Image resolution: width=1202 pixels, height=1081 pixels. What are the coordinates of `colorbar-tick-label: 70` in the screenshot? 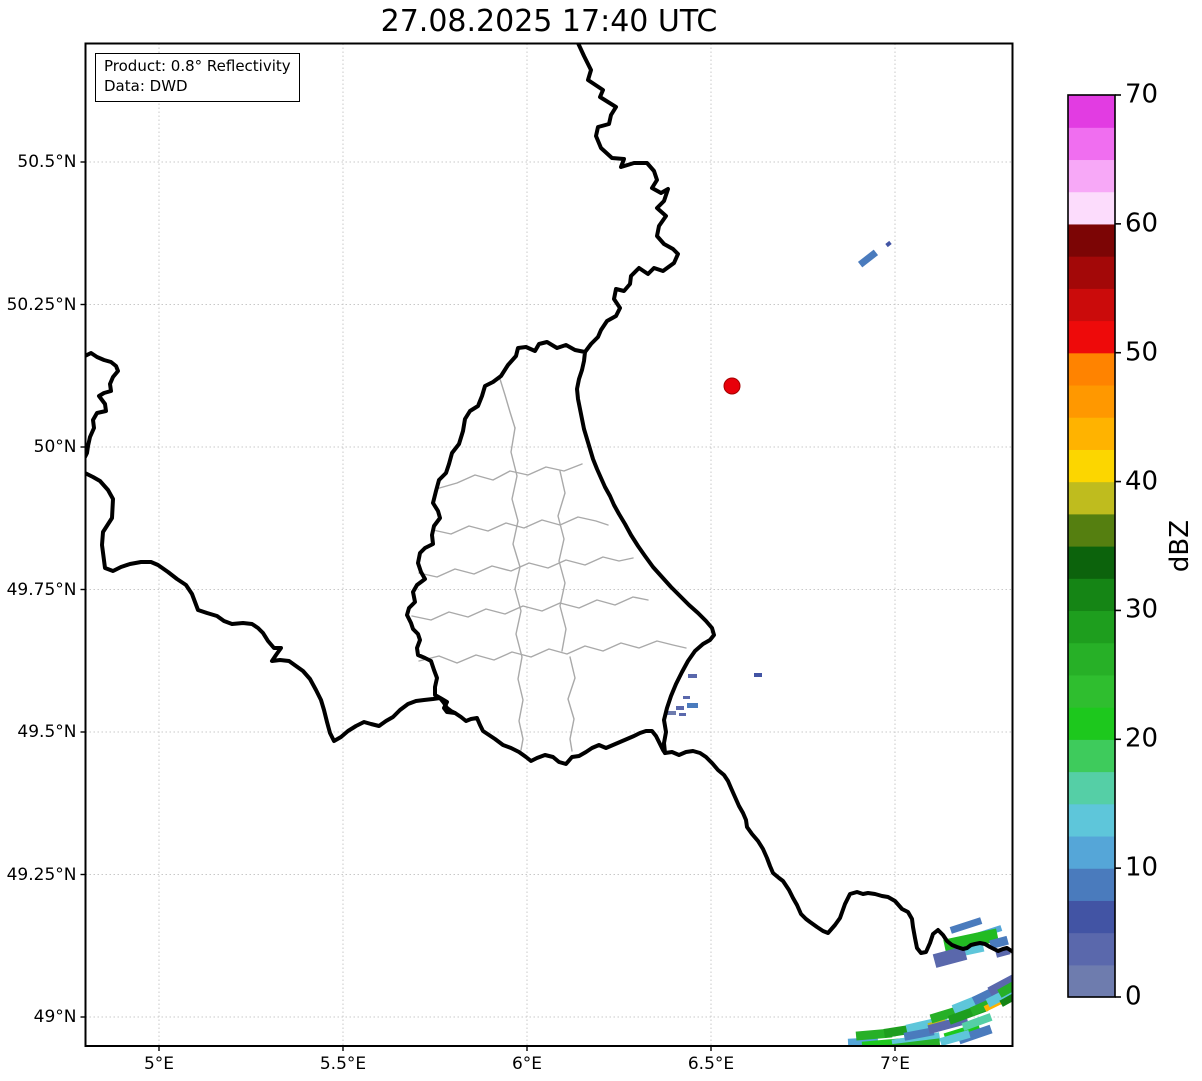 It's located at (1142, 94).